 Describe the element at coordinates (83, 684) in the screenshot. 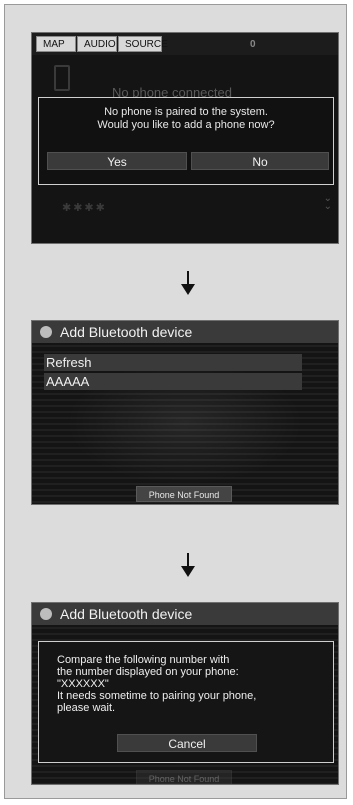

I see `compare-line: "XXXXXX"` at that location.